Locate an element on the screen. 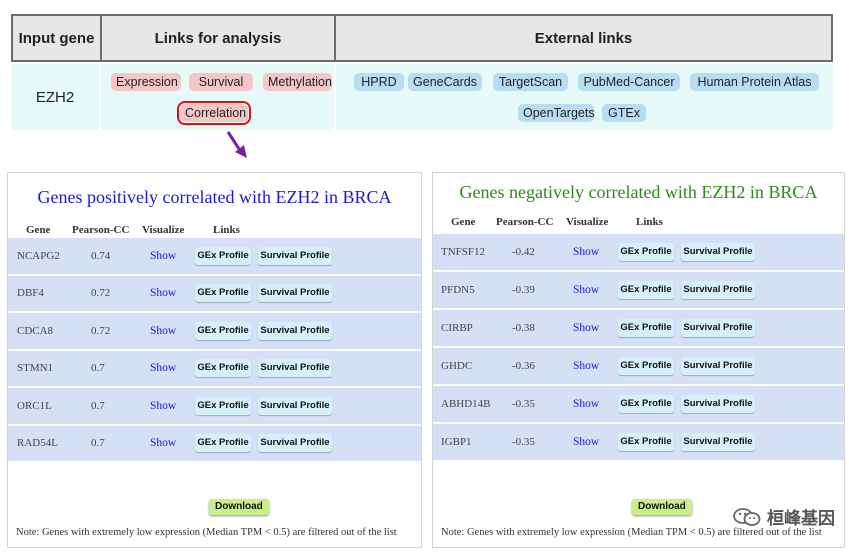 The width and height of the screenshot is (849, 554). gtex-link: GTEx is located at coordinates (624, 113).